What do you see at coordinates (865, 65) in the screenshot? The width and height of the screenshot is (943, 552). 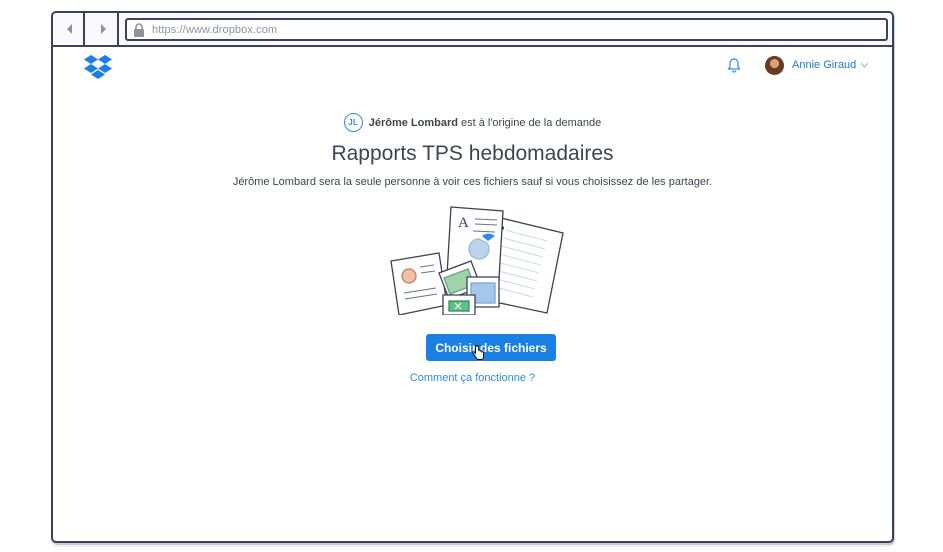 I see `chevron-down-icon` at bounding box center [865, 65].